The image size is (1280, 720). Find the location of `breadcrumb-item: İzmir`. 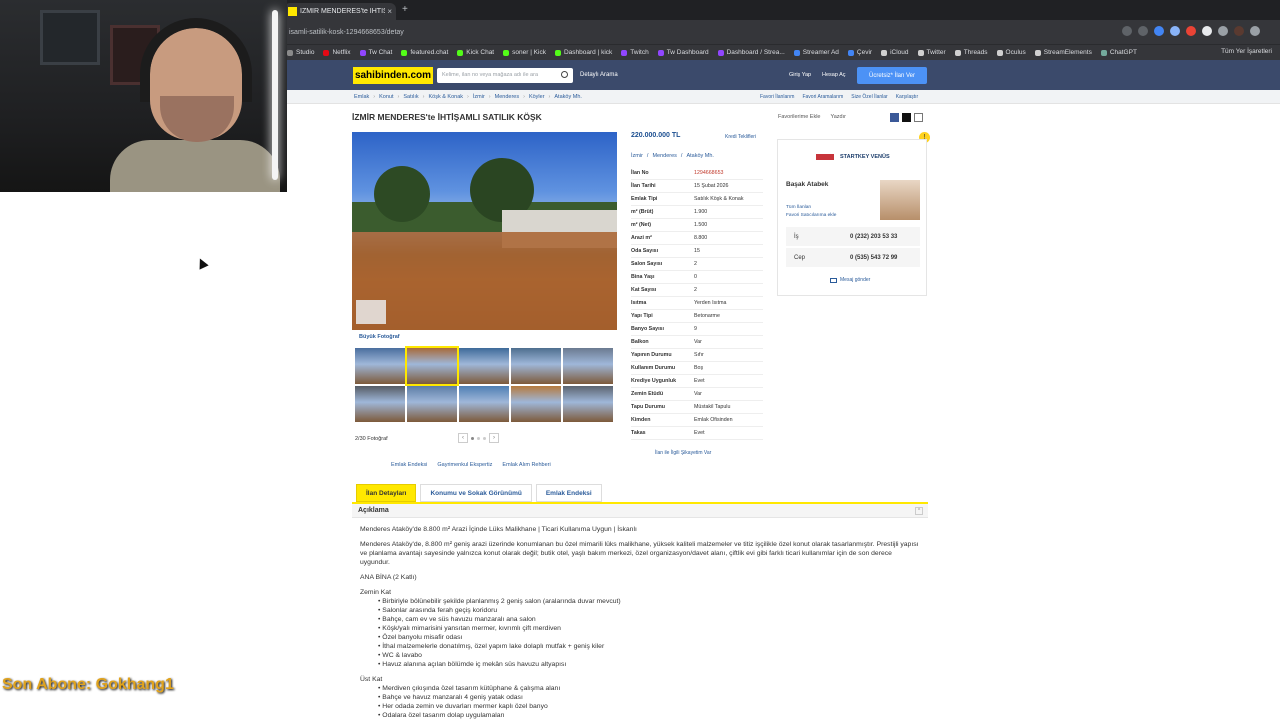

breadcrumb-item: İzmir is located at coordinates (479, 97).